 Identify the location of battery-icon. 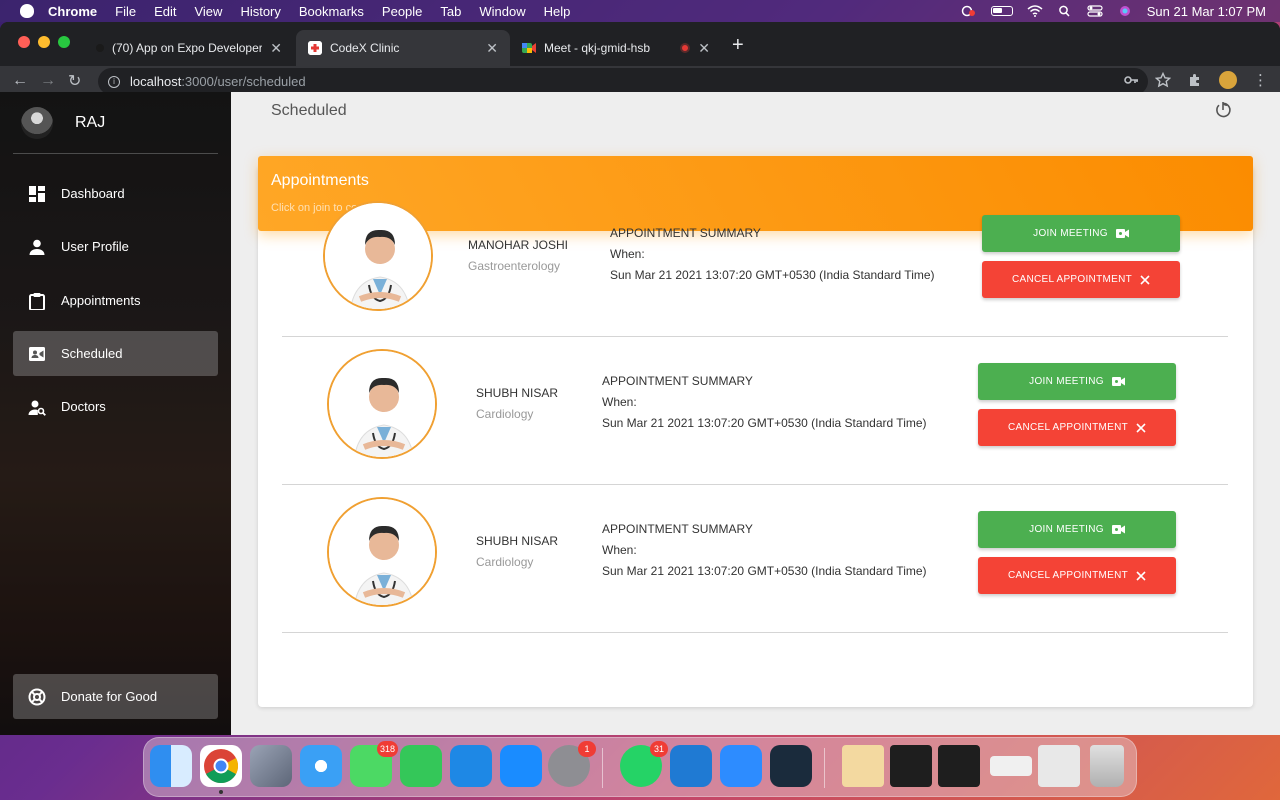
(1001, 11).